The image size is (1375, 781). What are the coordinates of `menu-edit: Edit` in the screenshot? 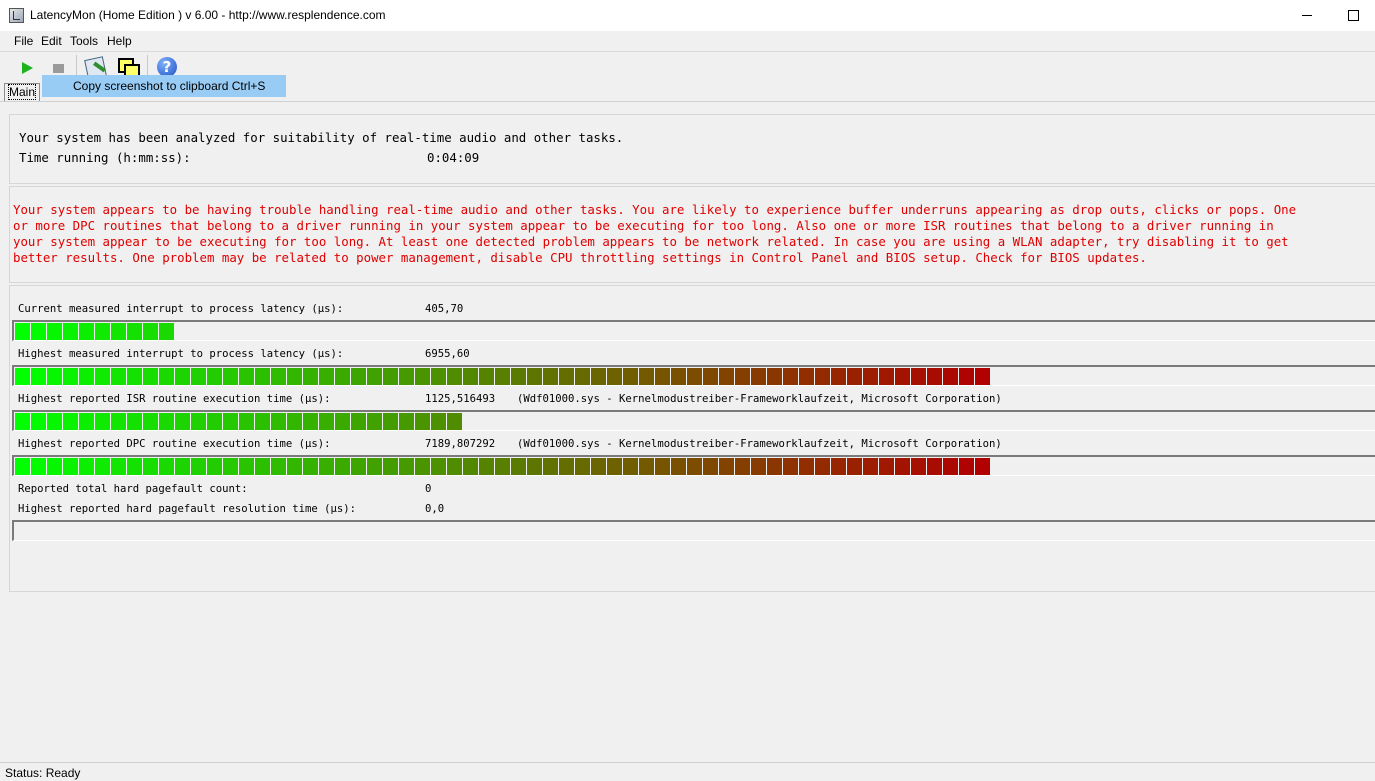 It's located at (51, 41).